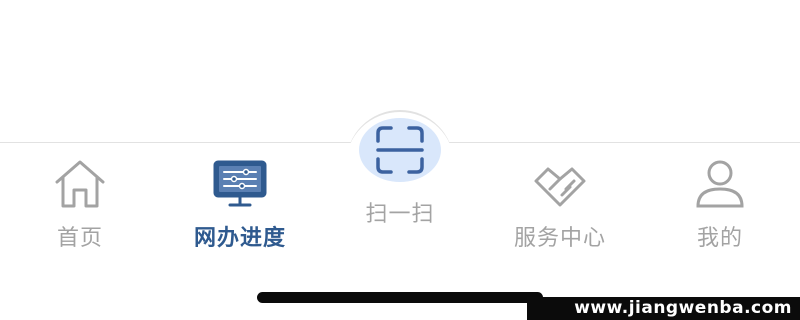  What do you see at coordinates (663, 308) in the screenshot?
I see `watermark-text: www.jiangwenba.com` at bounding box center [663, 308].